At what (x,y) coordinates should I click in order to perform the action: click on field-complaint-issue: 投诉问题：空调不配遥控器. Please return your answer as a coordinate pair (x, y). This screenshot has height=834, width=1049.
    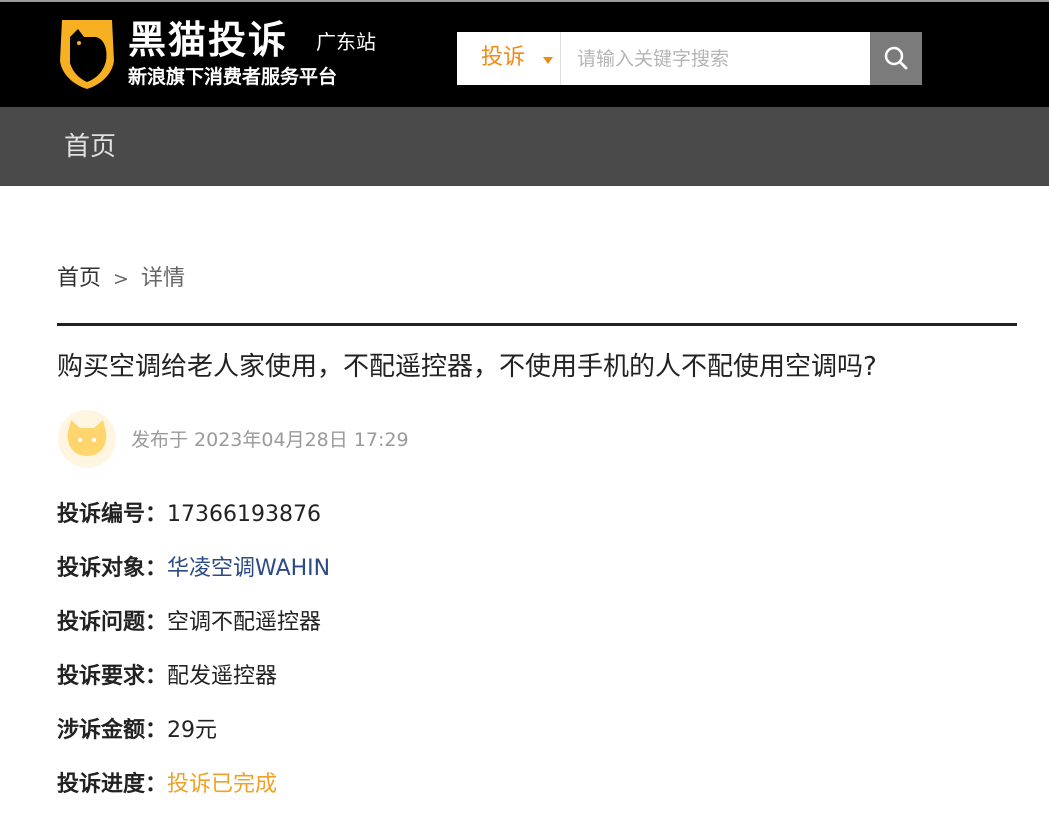
    Looking at the image, I should click on (189, 623).